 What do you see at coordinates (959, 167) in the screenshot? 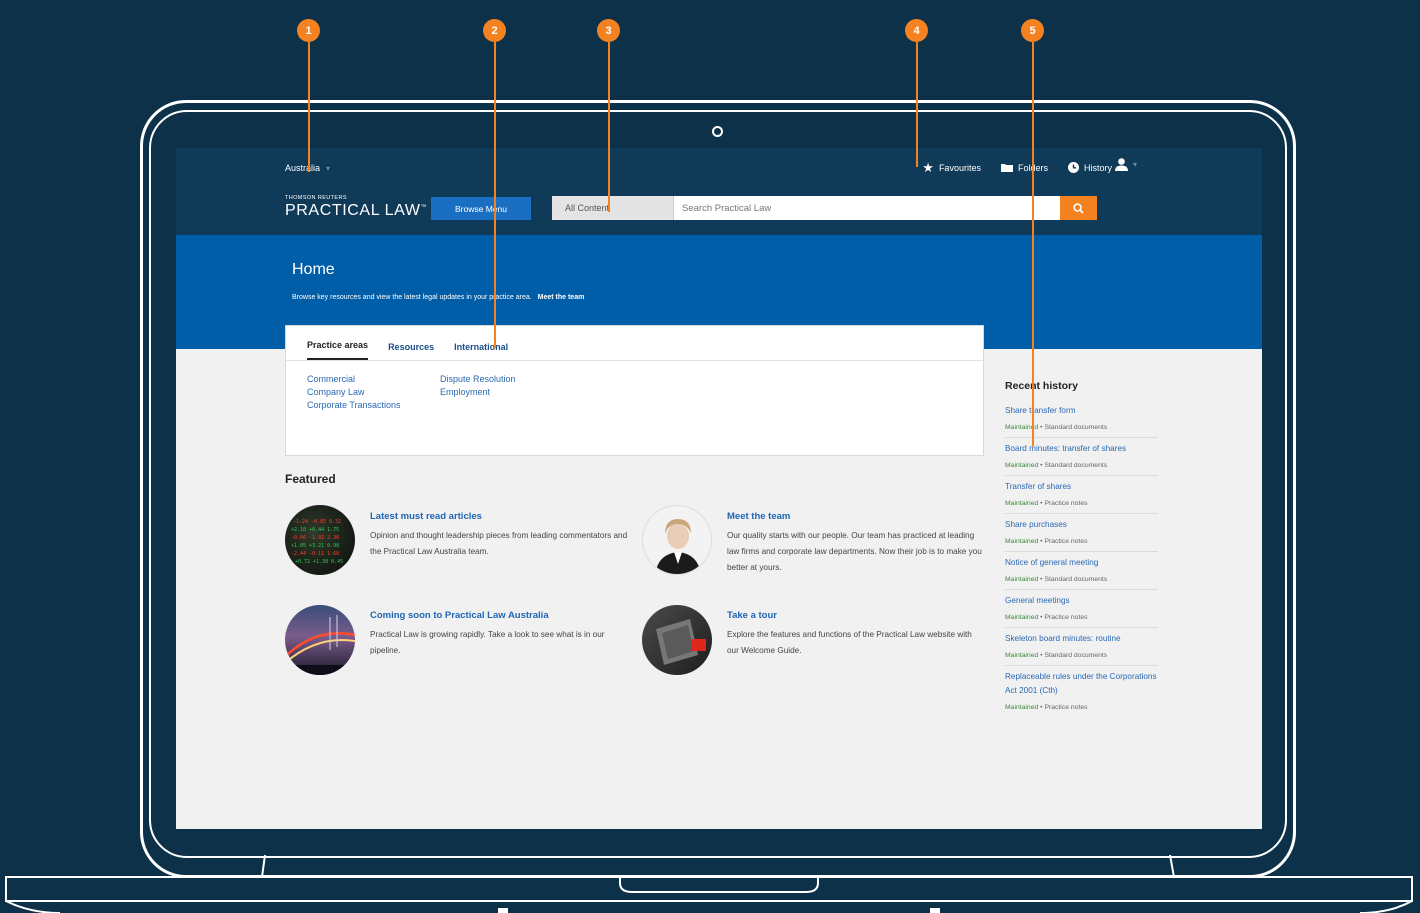
I see `favourites-label: Favourites` at bounding box center [959, 167].